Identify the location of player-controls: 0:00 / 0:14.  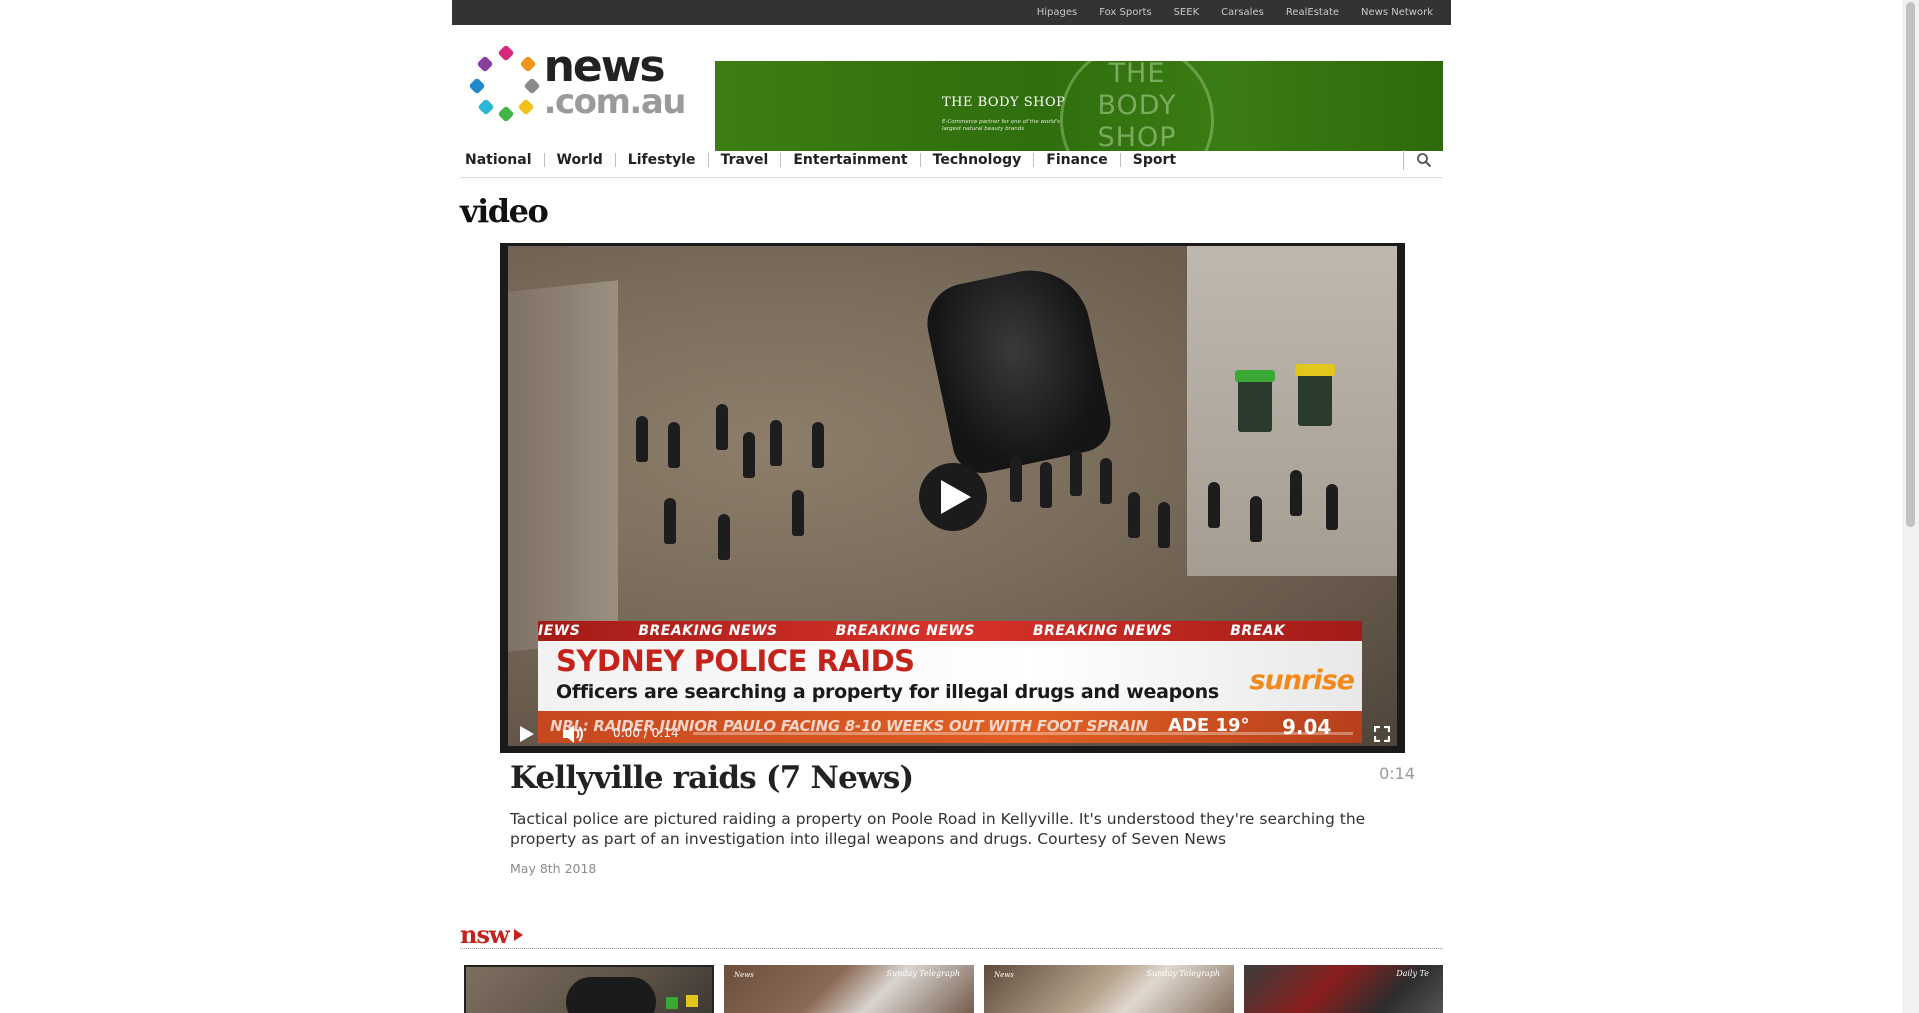
(952, 733).